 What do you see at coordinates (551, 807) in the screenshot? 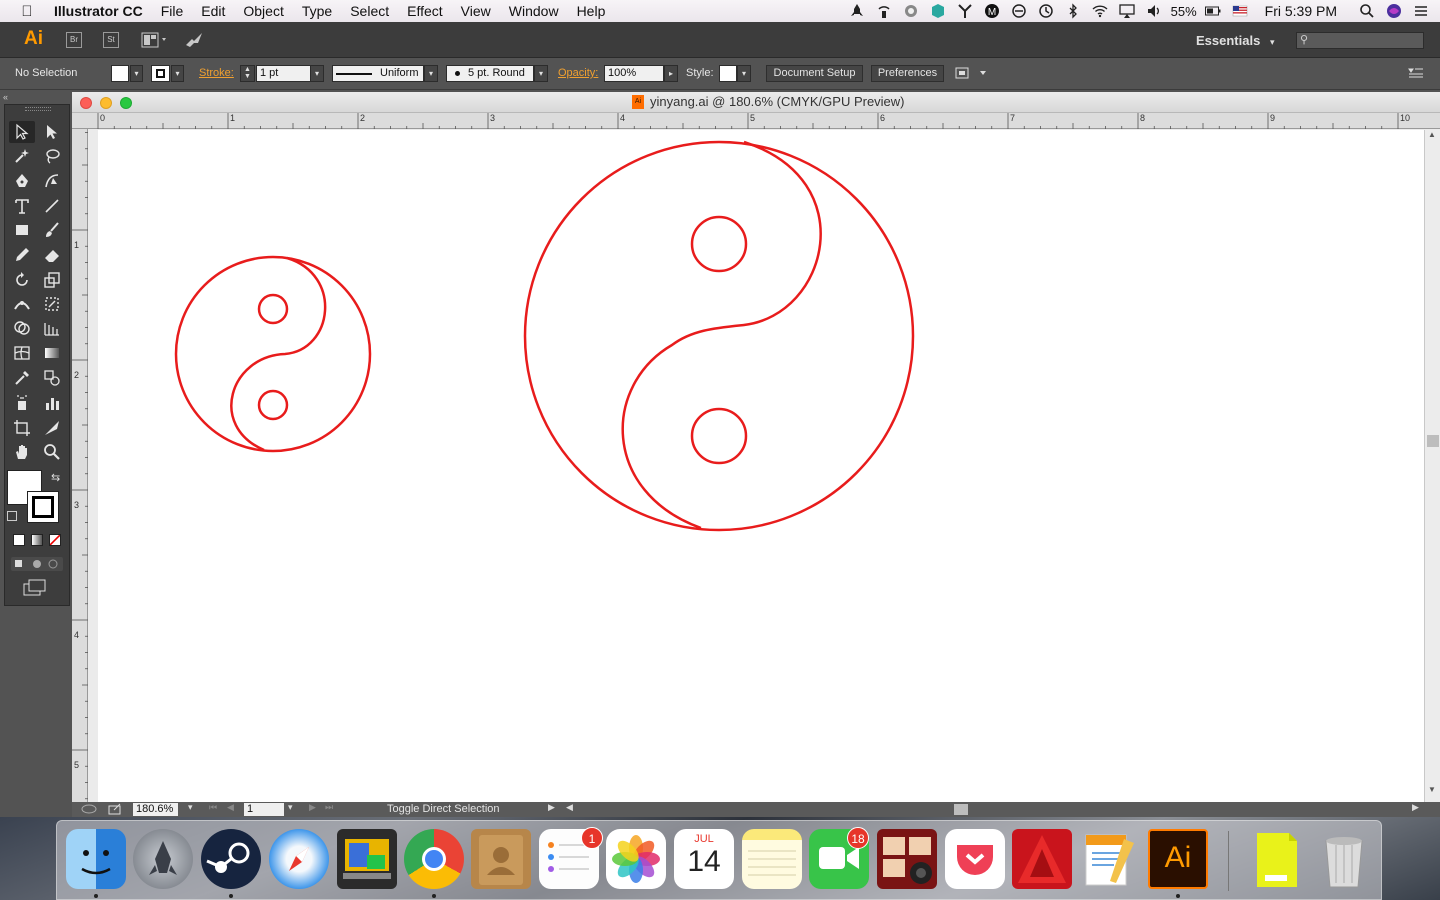
I see `status-menu-icon: ▶` at bounding box center [551, 807].